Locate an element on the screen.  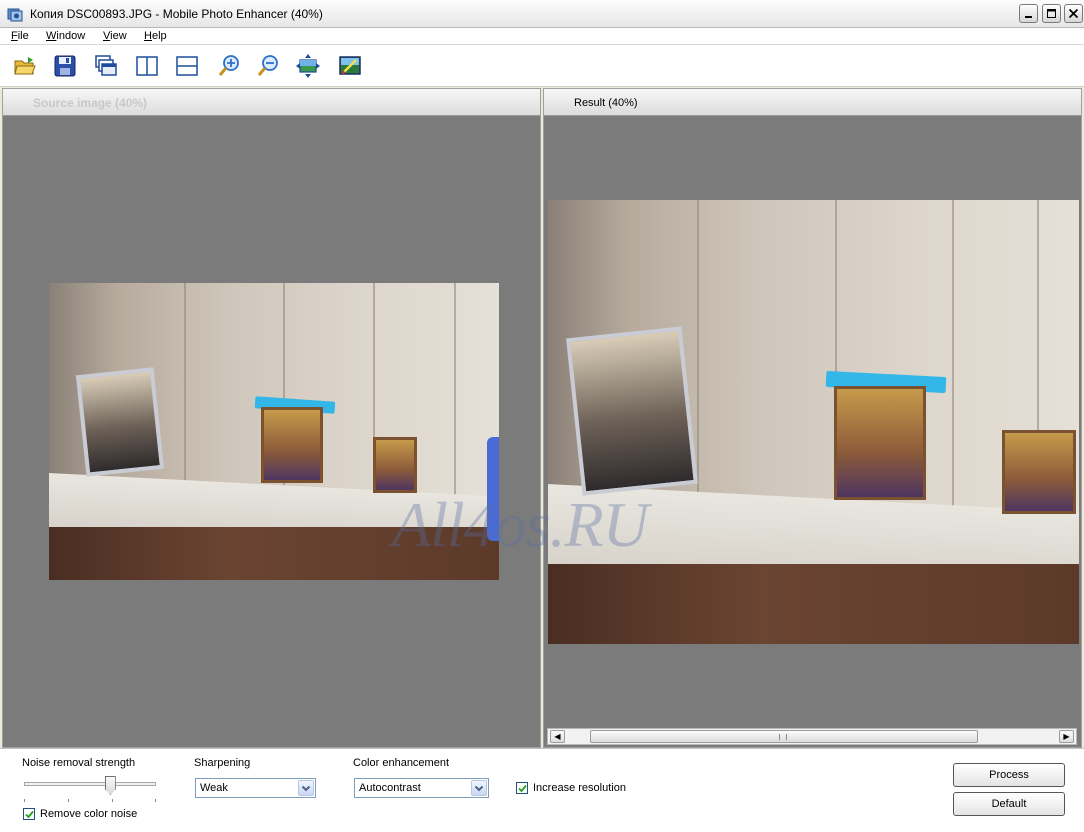
sharpening-label: Sharpening is located at coordinates (222, 763).